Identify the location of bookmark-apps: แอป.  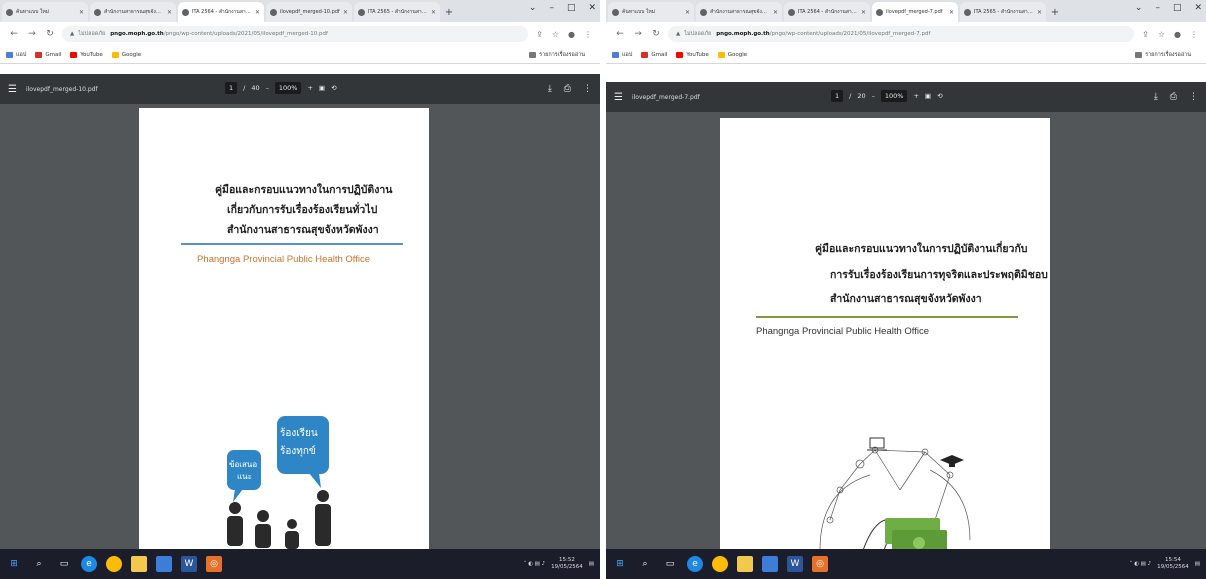
(622, 55).